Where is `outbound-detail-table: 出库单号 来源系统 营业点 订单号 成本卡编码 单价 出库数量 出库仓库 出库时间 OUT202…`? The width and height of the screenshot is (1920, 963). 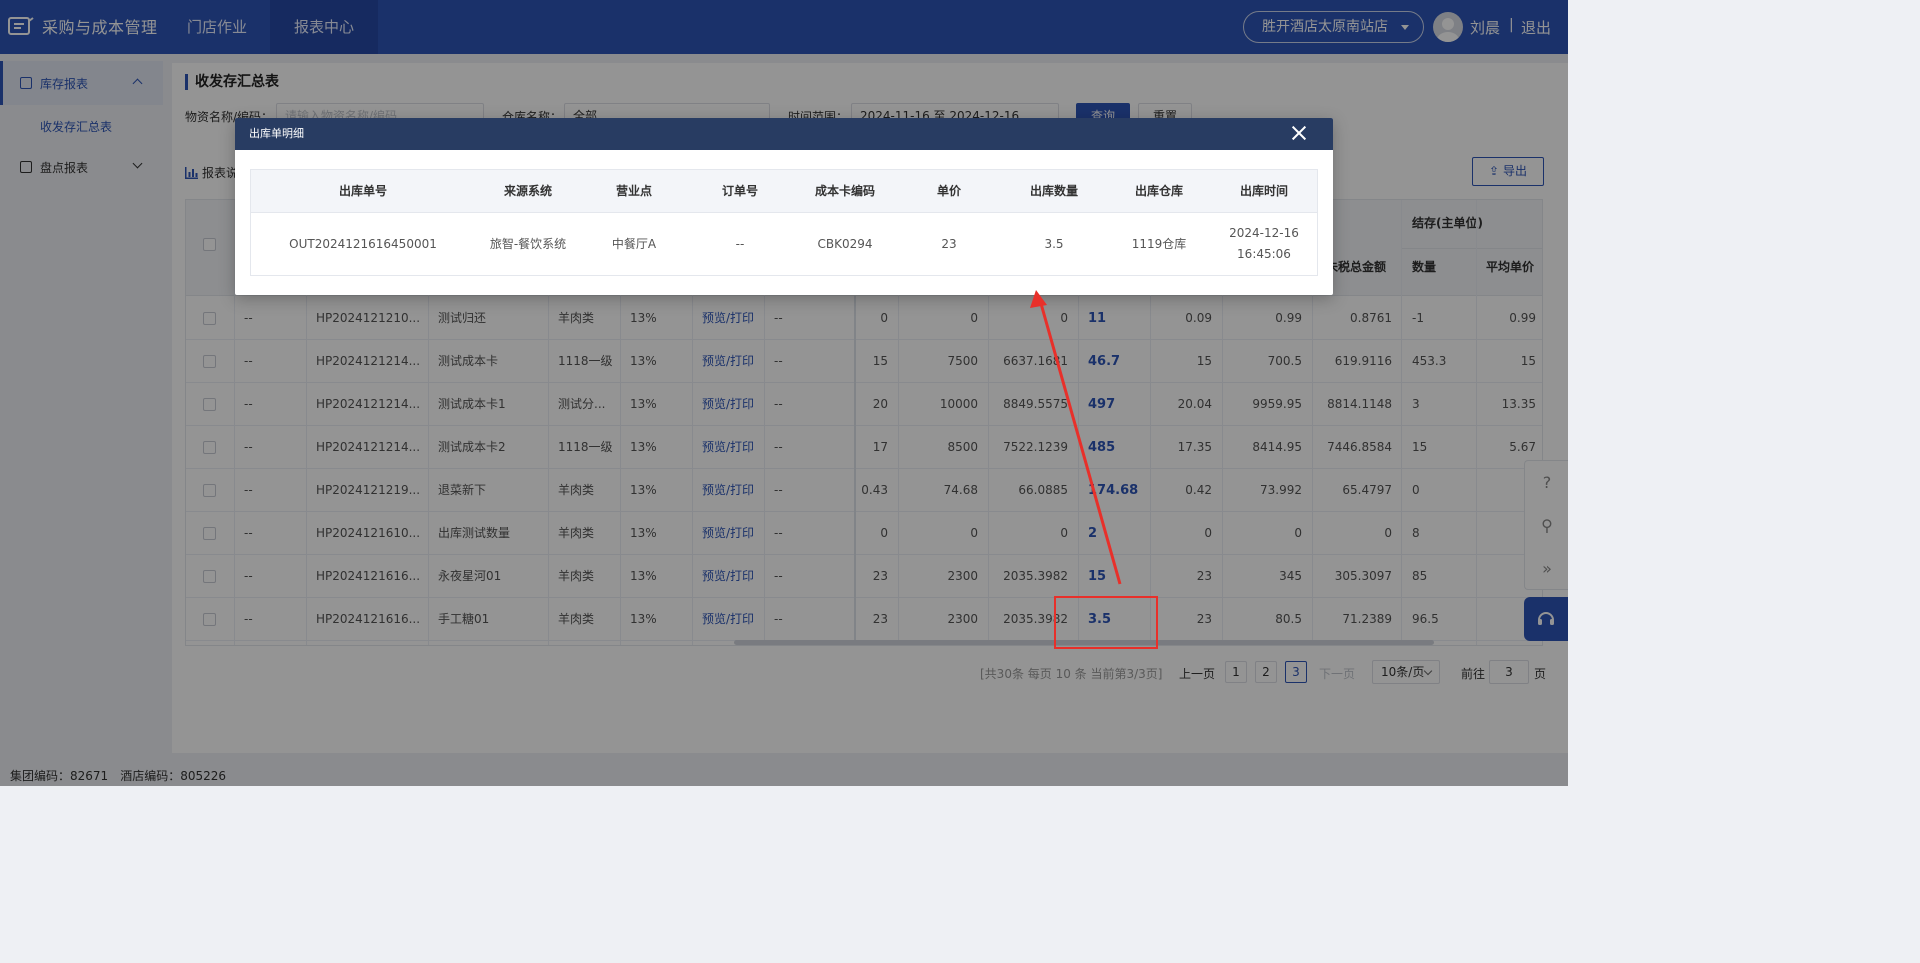 outbound-detail-table: 出库单号 来源系统 营业点 订单号 成本卡编码 单价 出库数量 出库仓库 出库时间 OUT202… is located at coordinates (784, 222).